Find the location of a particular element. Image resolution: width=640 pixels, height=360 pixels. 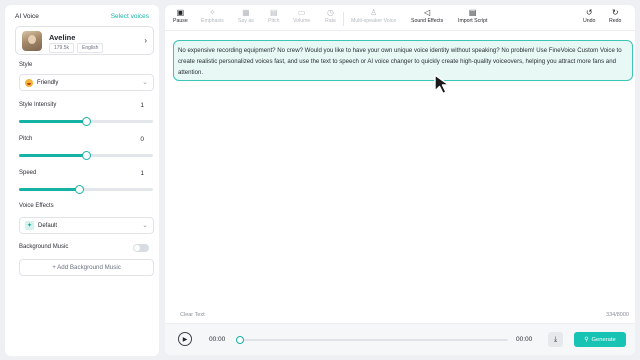

voice-tags: 179.5k English is located at coordinates (76, 48).